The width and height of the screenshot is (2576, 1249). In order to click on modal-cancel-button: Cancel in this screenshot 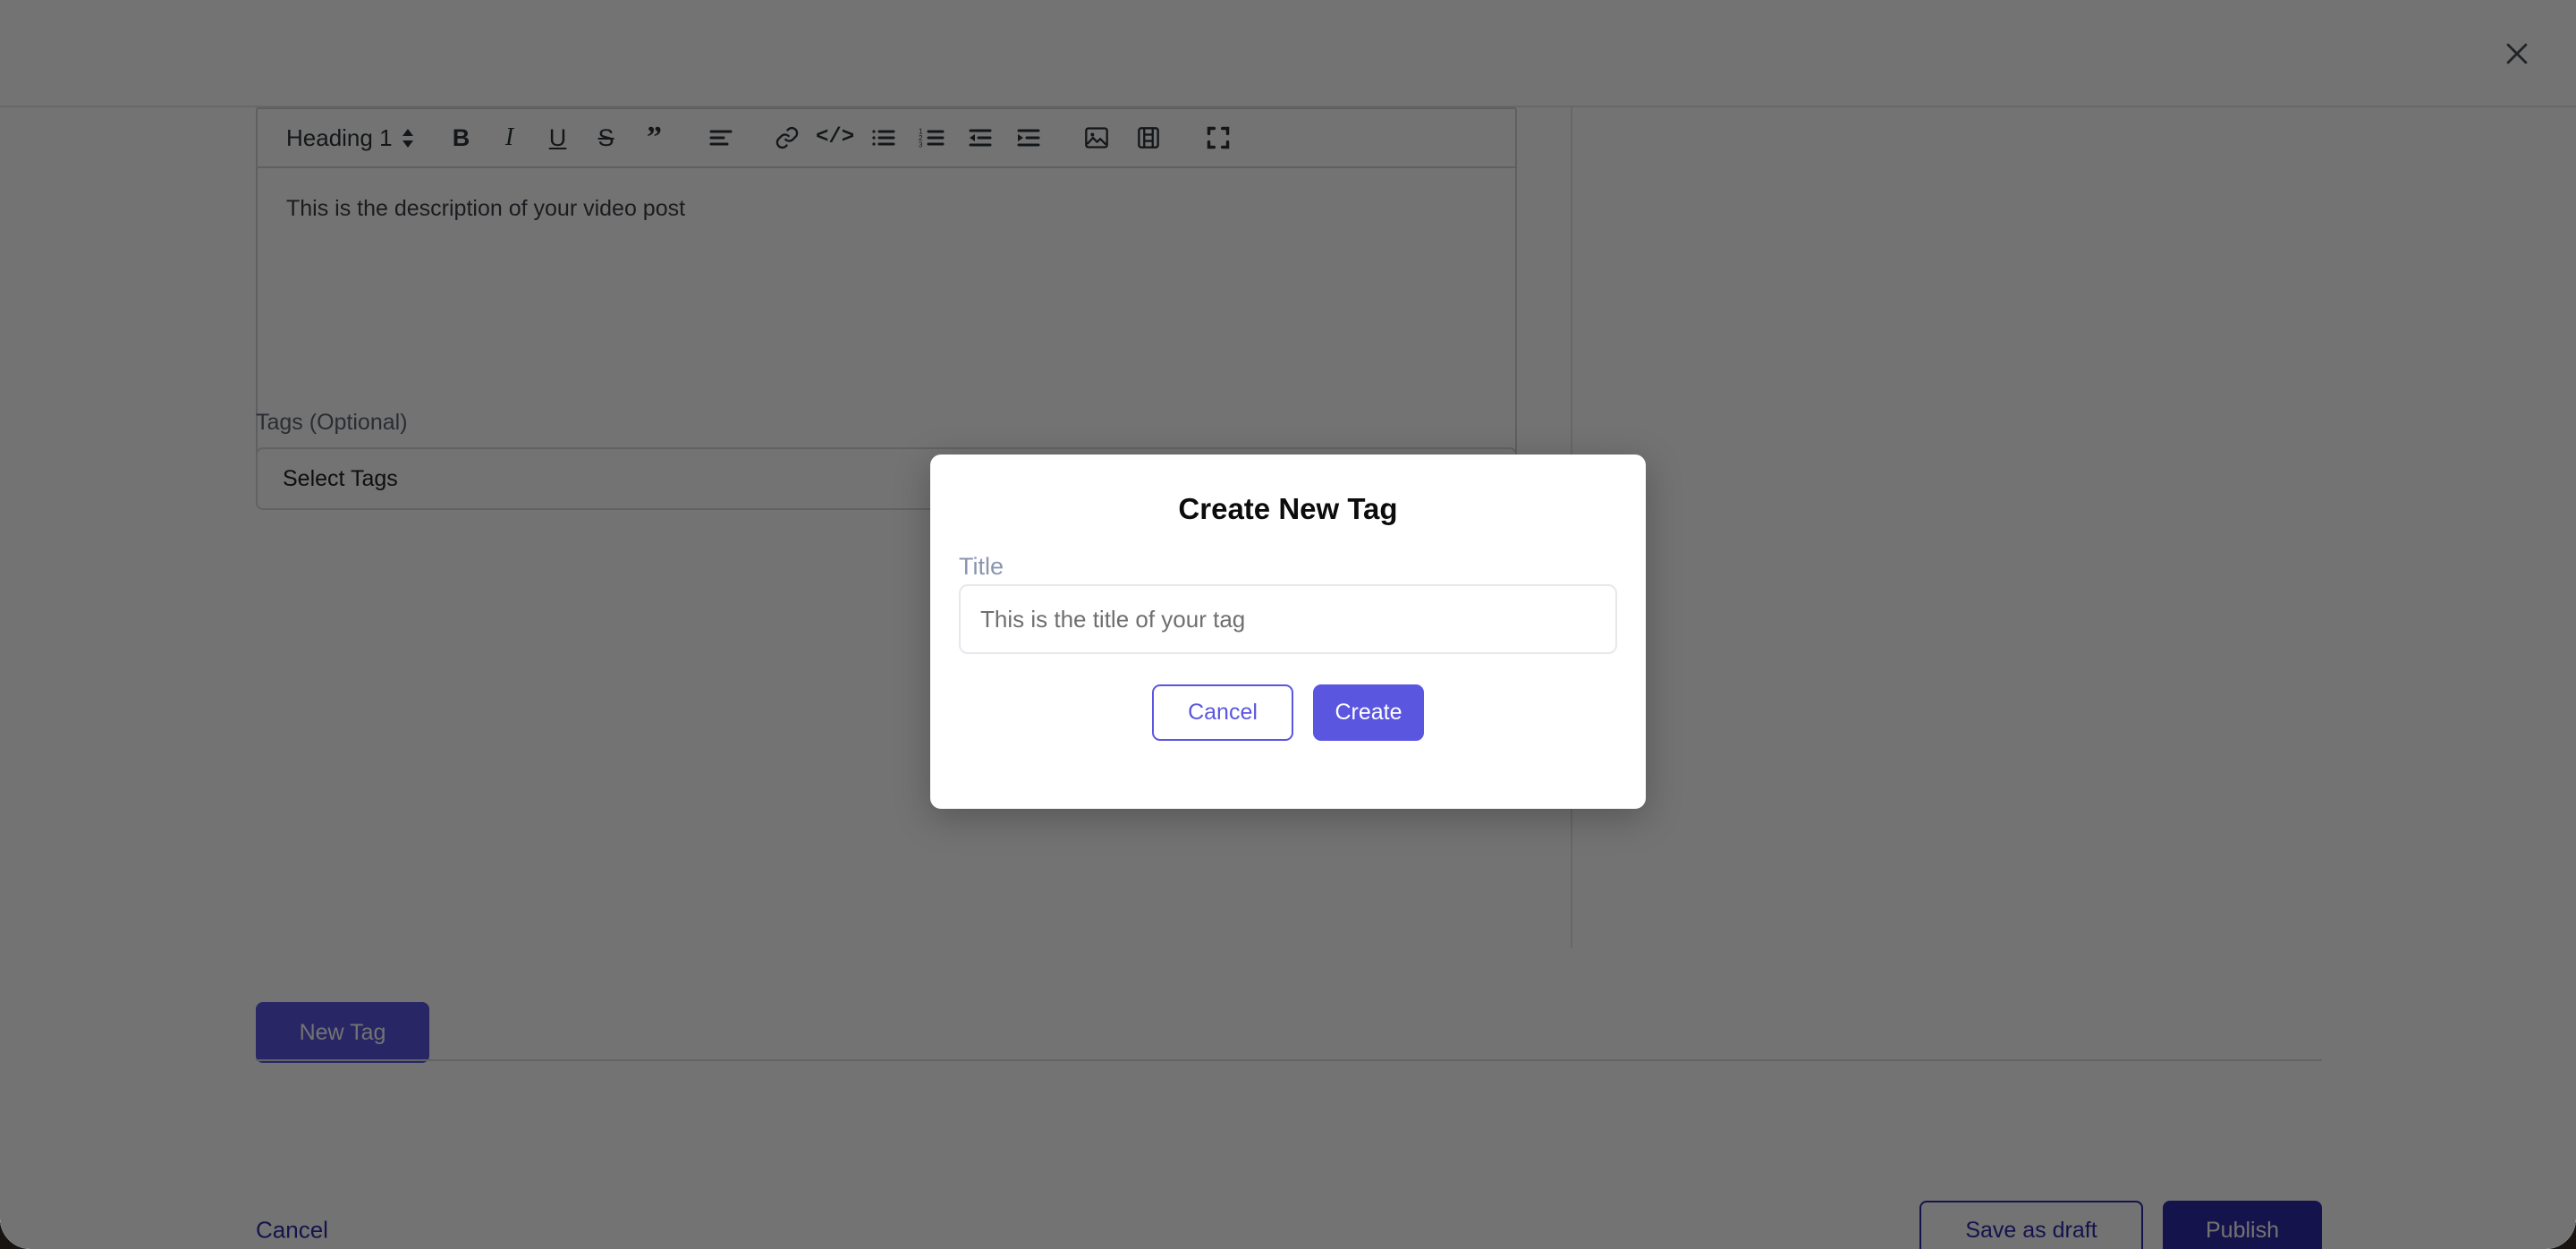, I will do `click(1222, 713)`.